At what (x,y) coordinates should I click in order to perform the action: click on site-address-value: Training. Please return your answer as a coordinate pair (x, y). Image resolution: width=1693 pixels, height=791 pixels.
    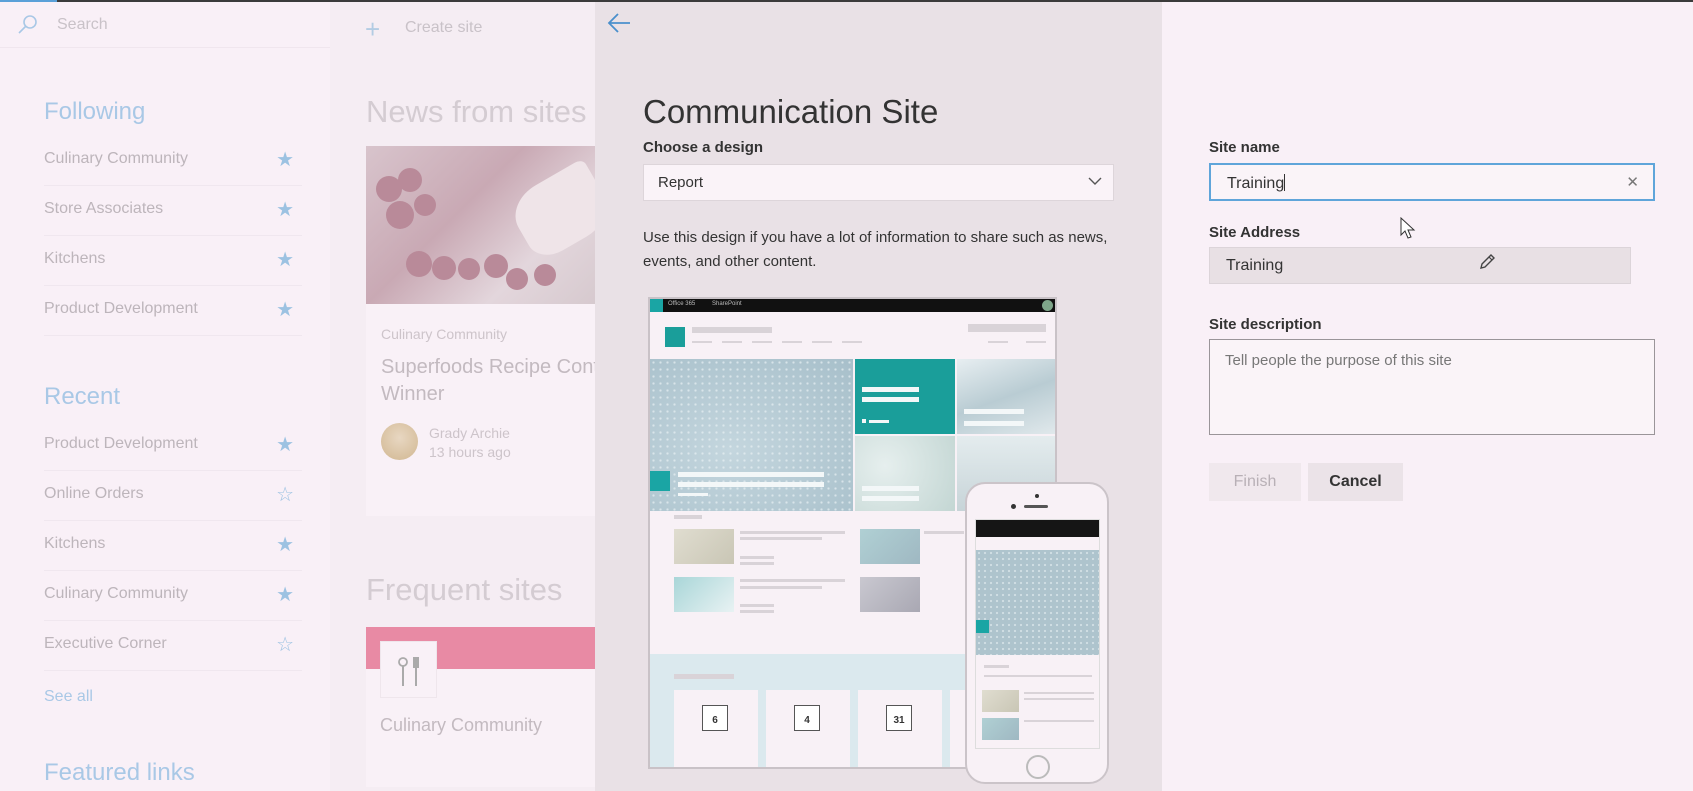
    Looking at the image, I should click on (1255, 265).